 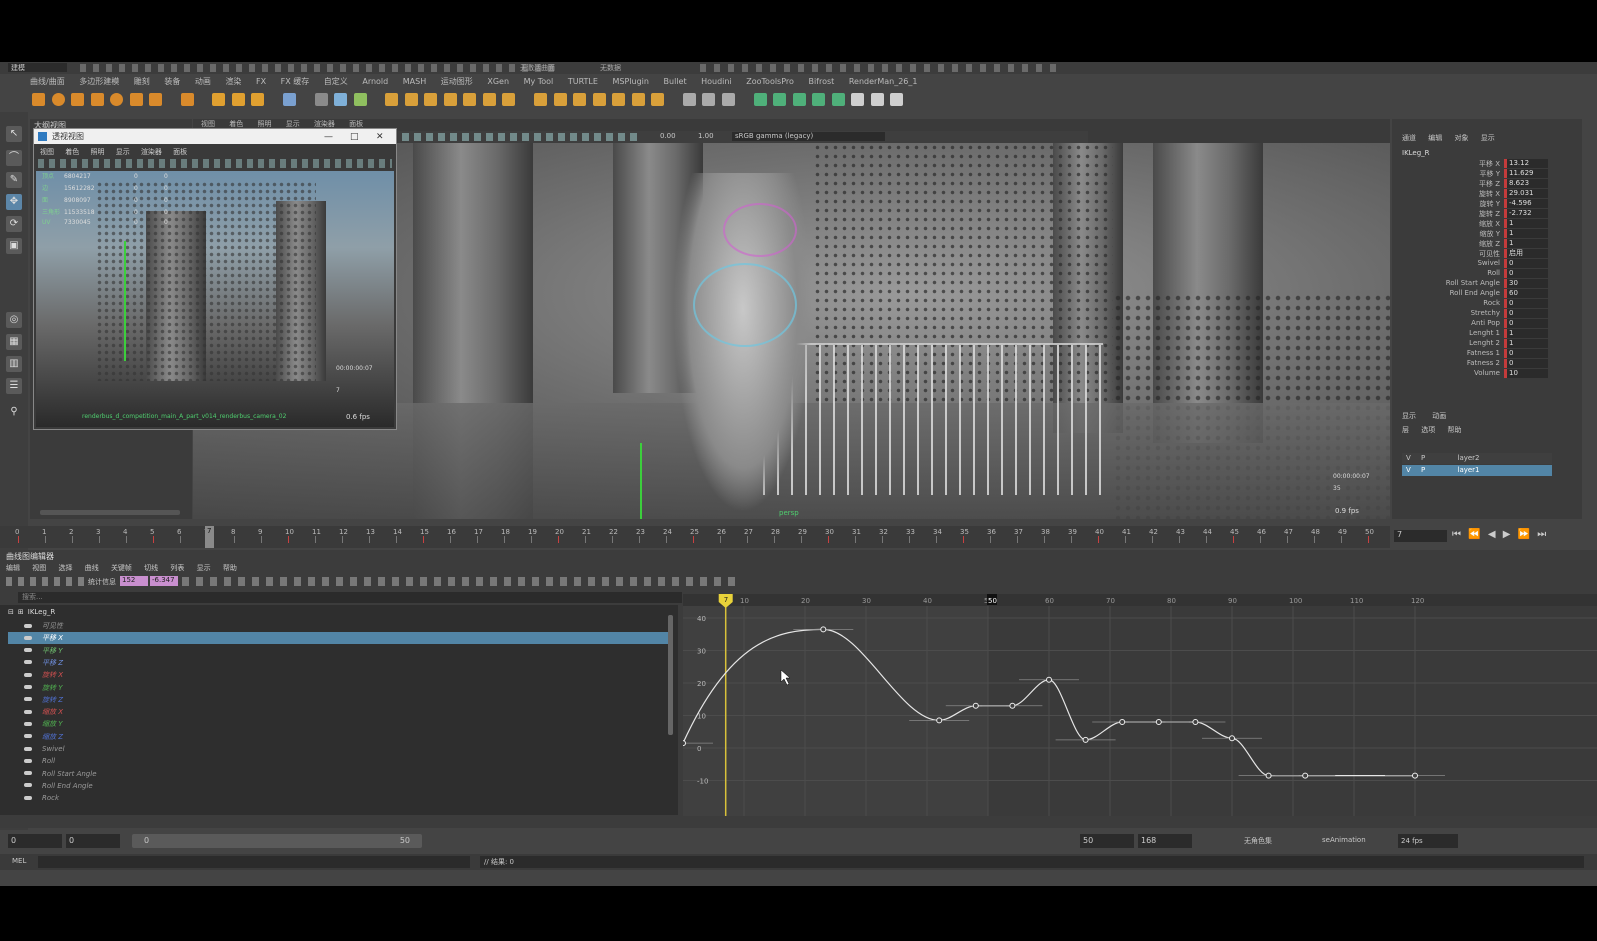 I want to click on shelf-tab: MASH, so click(x=414, y=81).